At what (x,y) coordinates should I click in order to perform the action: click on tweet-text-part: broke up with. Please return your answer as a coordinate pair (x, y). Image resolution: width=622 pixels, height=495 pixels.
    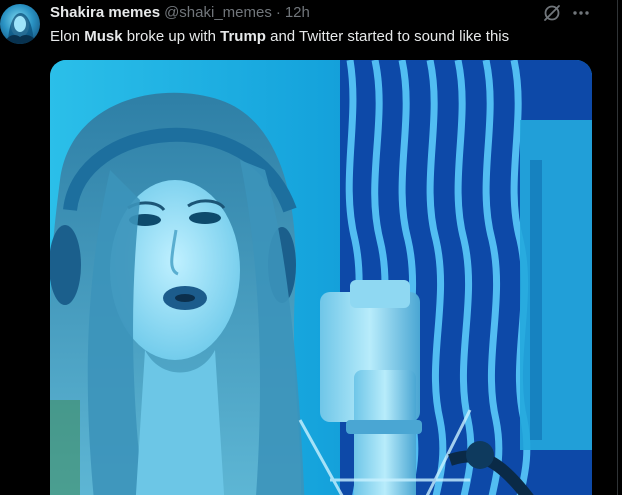
    Looking at the image, I should click on (171, 36).